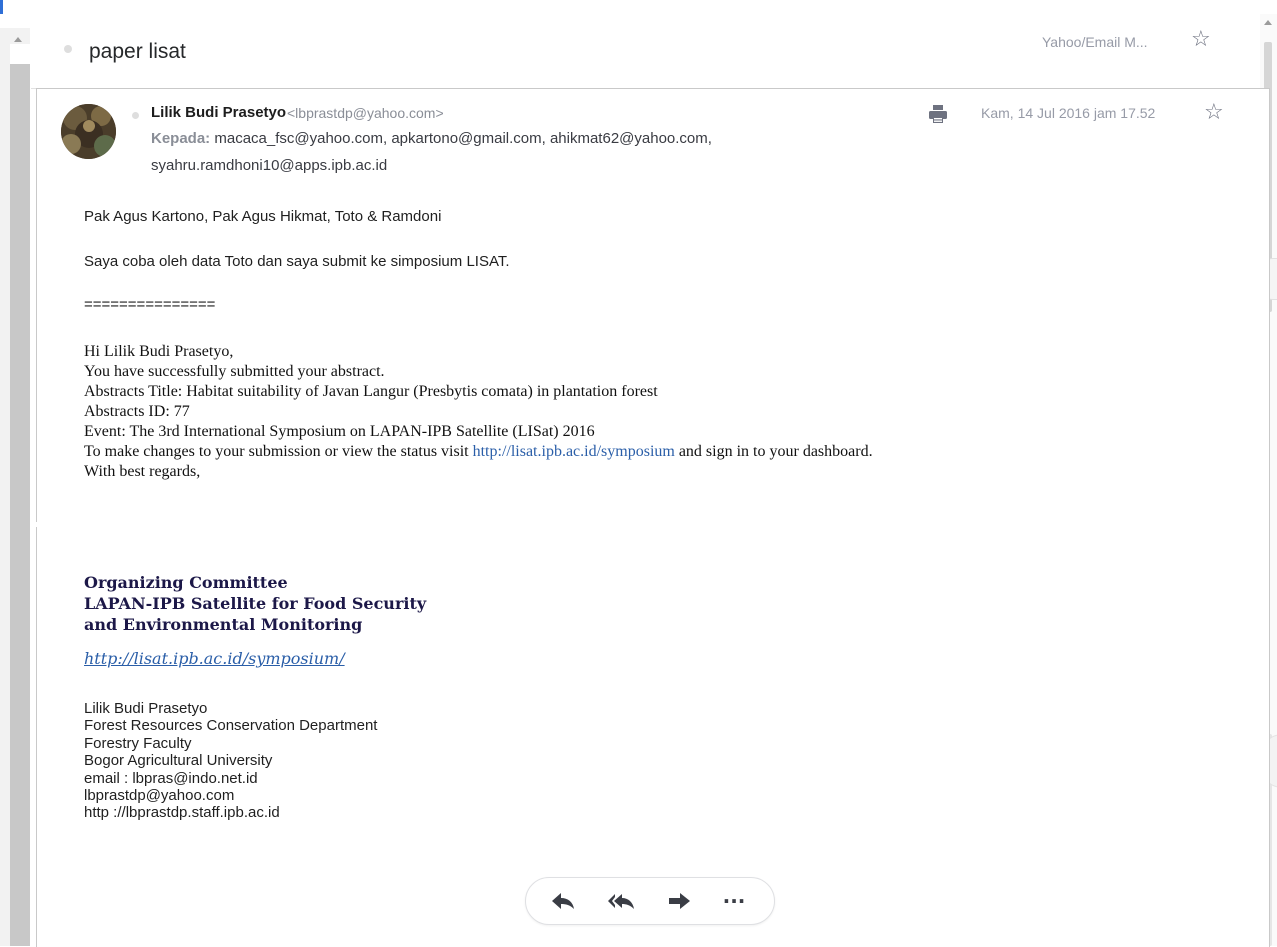 This screenshot has height=947, width=1277. What do you see at coordinates (186, 582) in the screenshot?
I see `organizer-line: Organizing Committee` at bounding box center [186, 582].